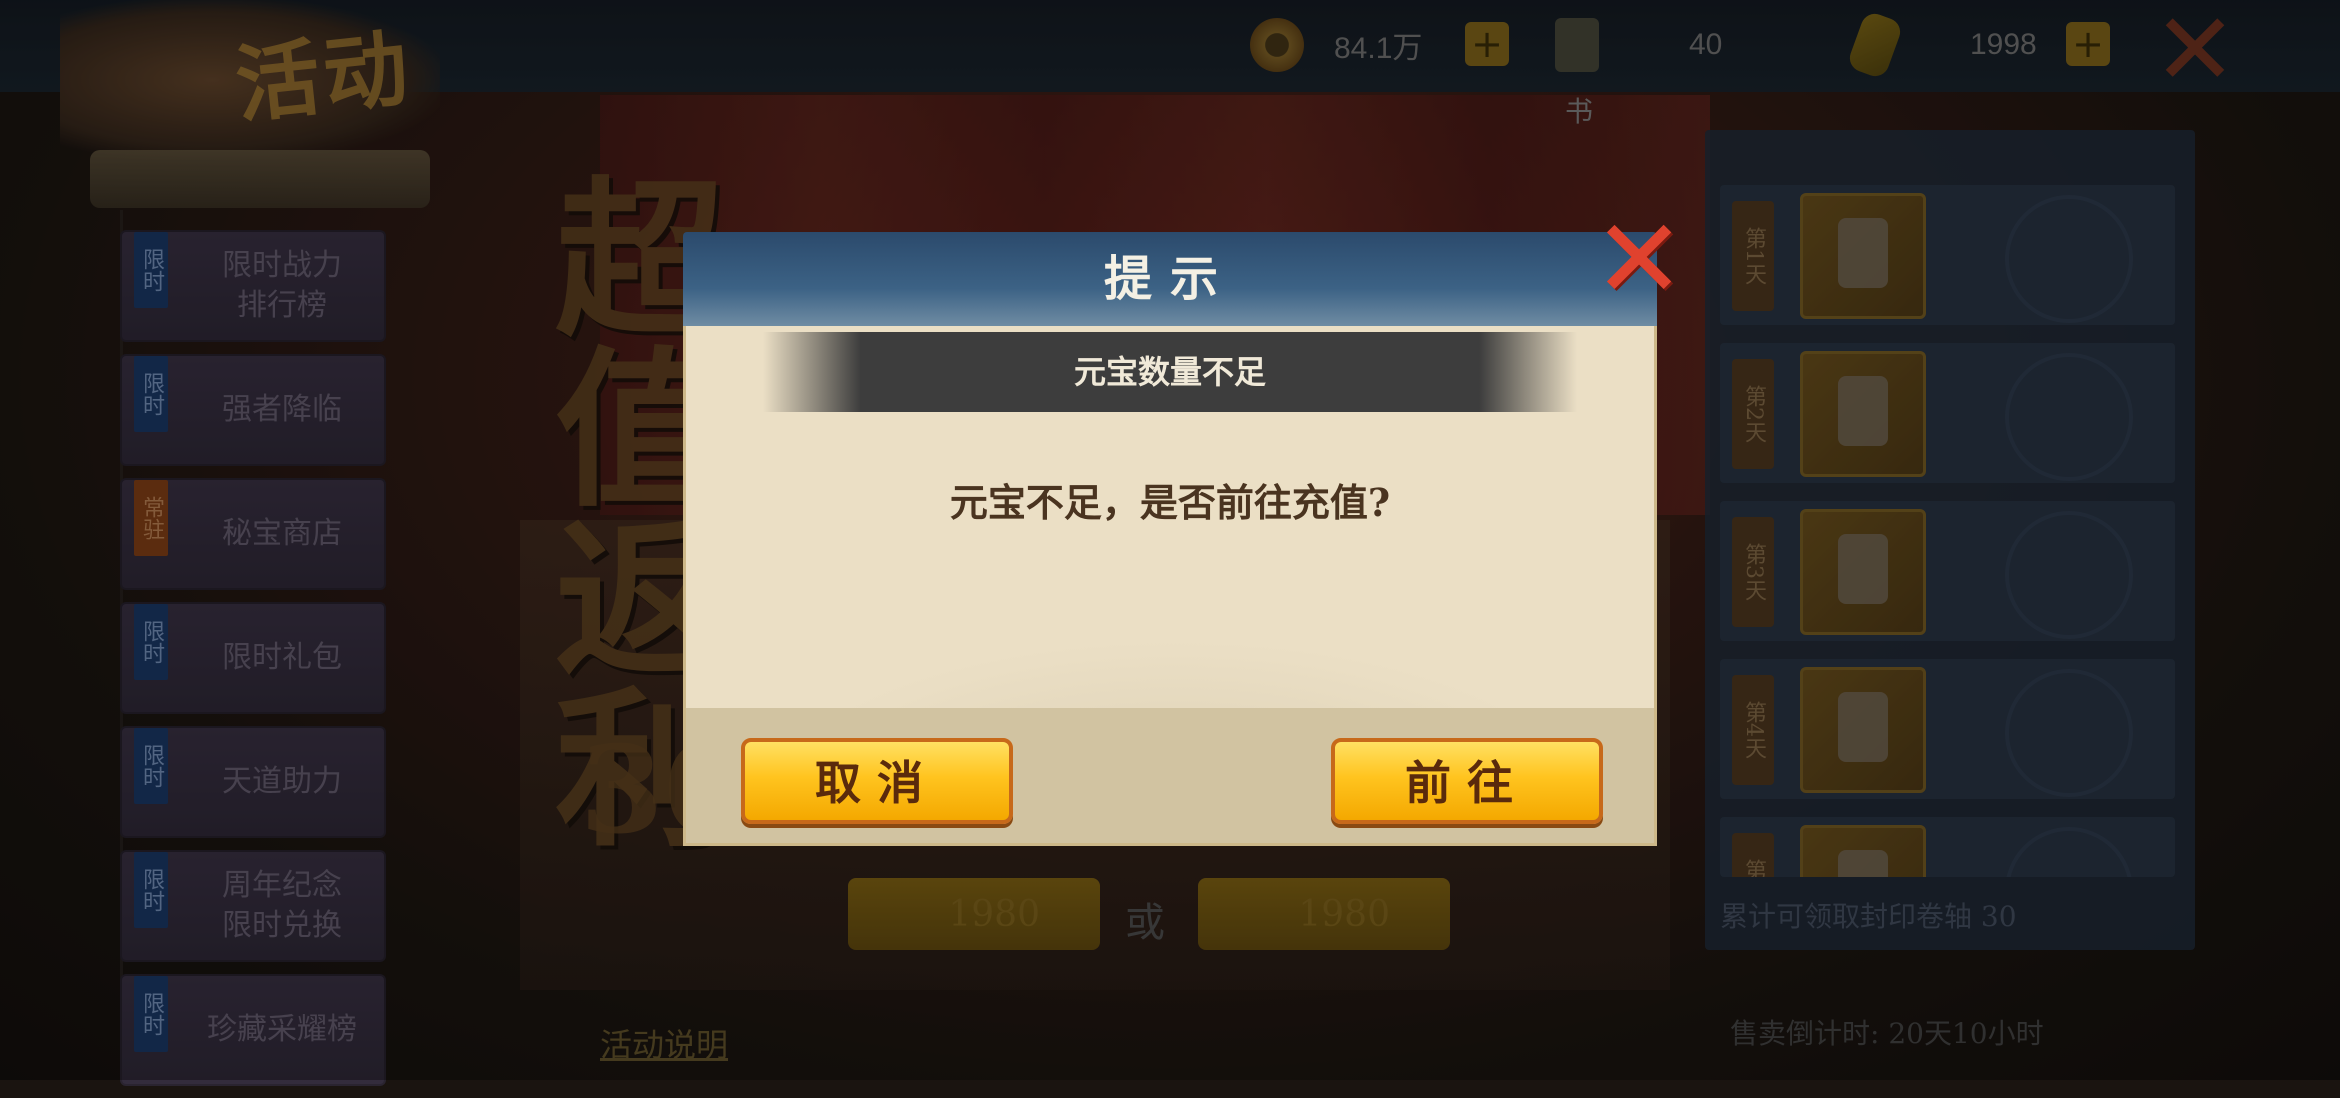 Image resolution: width=2340 pixels, height=1098 pixels. Describe the element at coordinates (1169, 279) in the screenshot. I see `dialog-title: 提示` at that location.